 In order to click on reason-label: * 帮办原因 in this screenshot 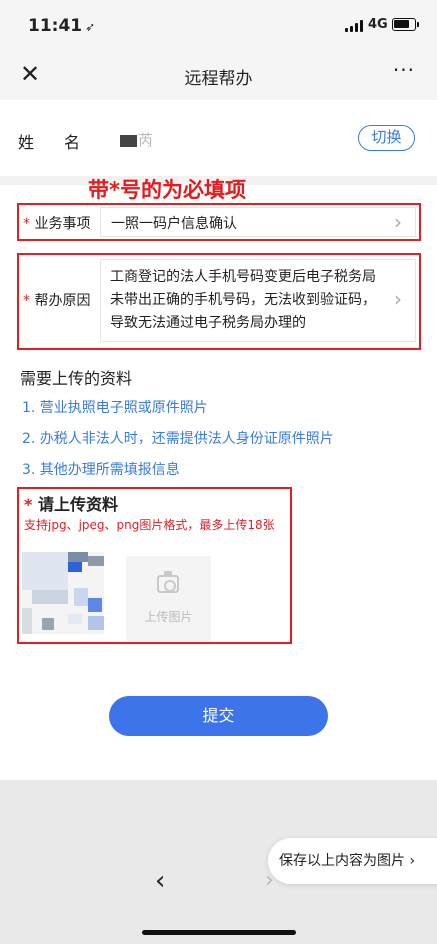, I will do `click(57, 301)`.